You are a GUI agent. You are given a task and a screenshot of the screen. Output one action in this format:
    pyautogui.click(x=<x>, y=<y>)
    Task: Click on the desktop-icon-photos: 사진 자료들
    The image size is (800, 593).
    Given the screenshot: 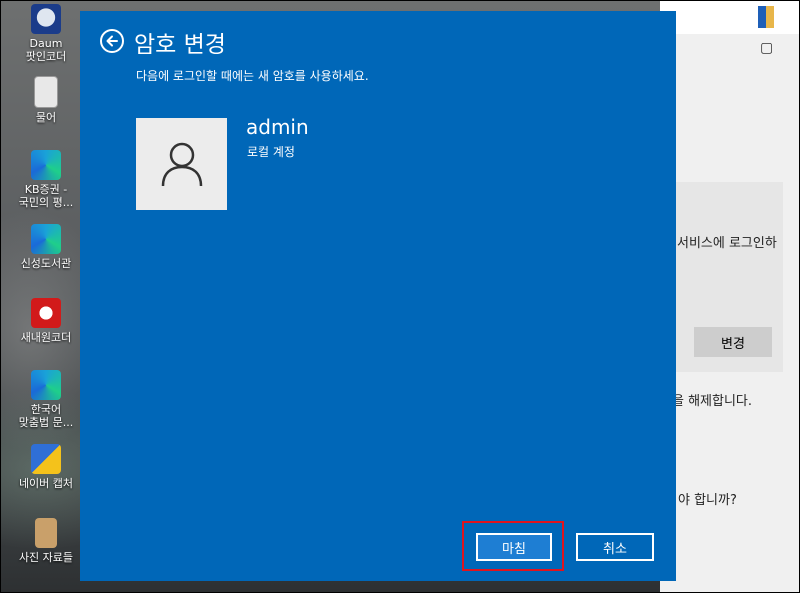 What is the action you would take?
    pyautogui.click(x=46, y=541)
    